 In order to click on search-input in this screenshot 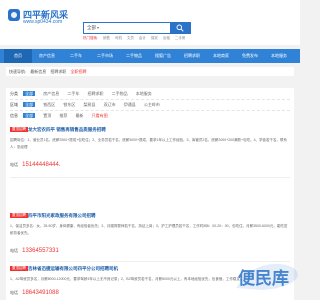, I will do `click(136, 28)`.